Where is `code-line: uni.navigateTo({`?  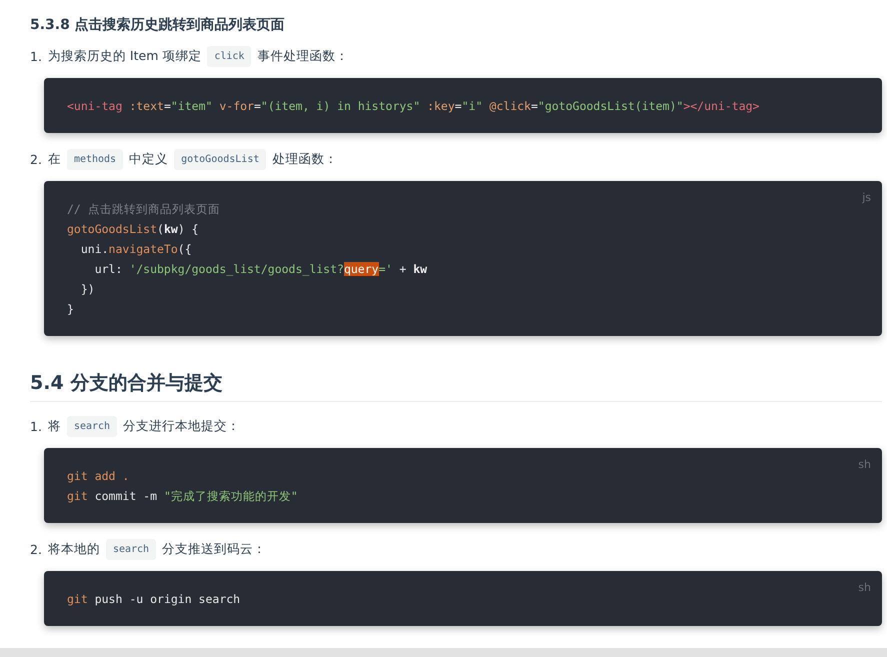 code-line: uni.navigateTo({ is located at coordinates (136, 249).